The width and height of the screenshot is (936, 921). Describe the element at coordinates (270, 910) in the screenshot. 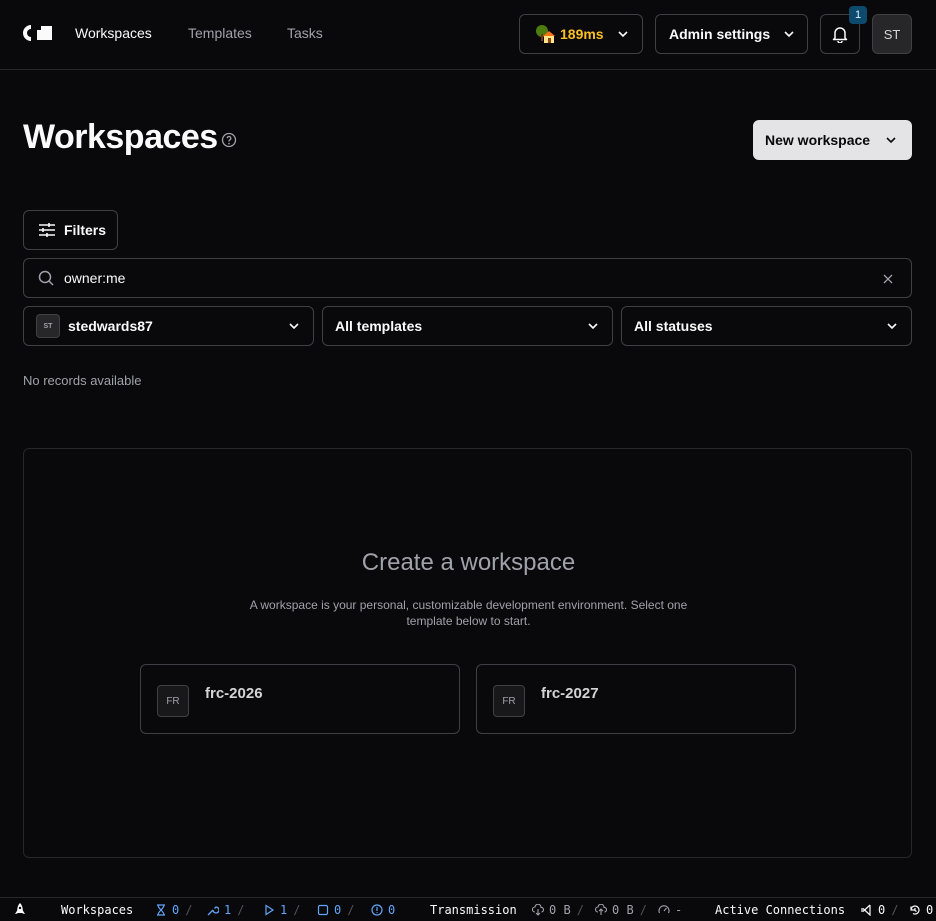

I see `play-icon` at that location.